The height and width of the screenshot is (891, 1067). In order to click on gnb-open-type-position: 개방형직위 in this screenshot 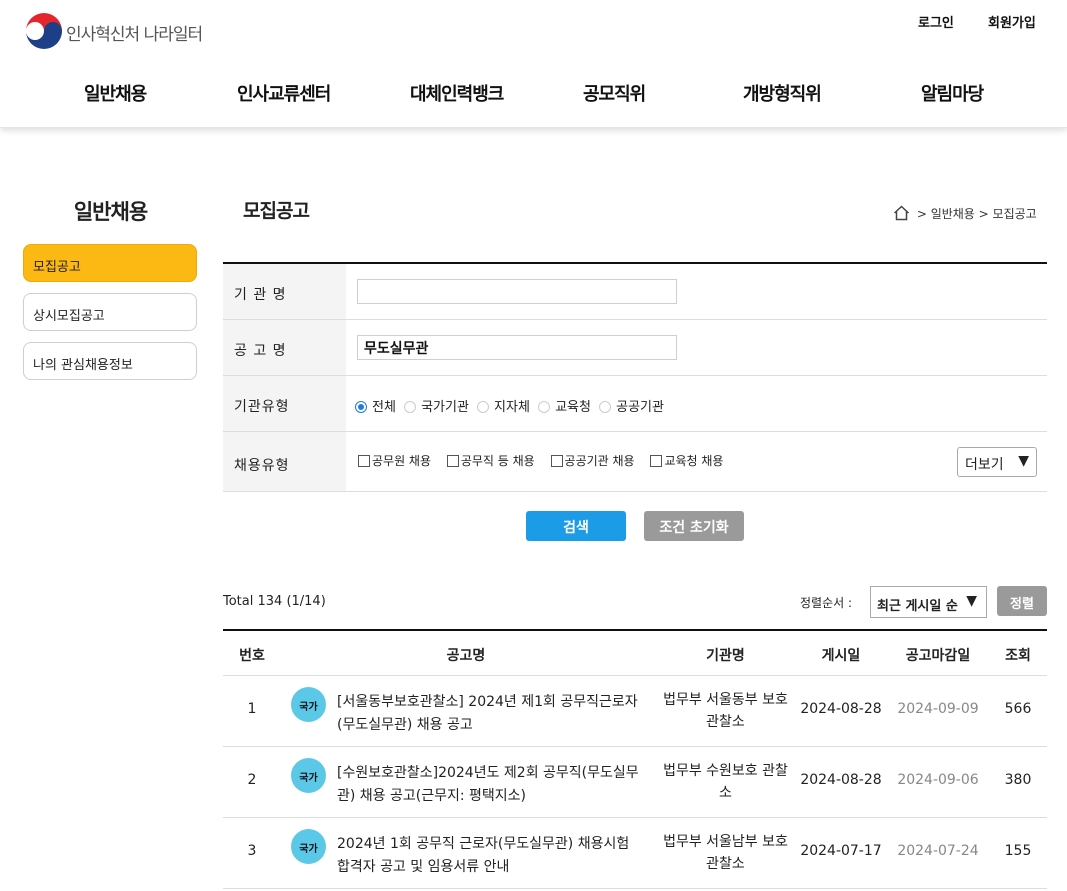, I will do `click(782, 93)`.